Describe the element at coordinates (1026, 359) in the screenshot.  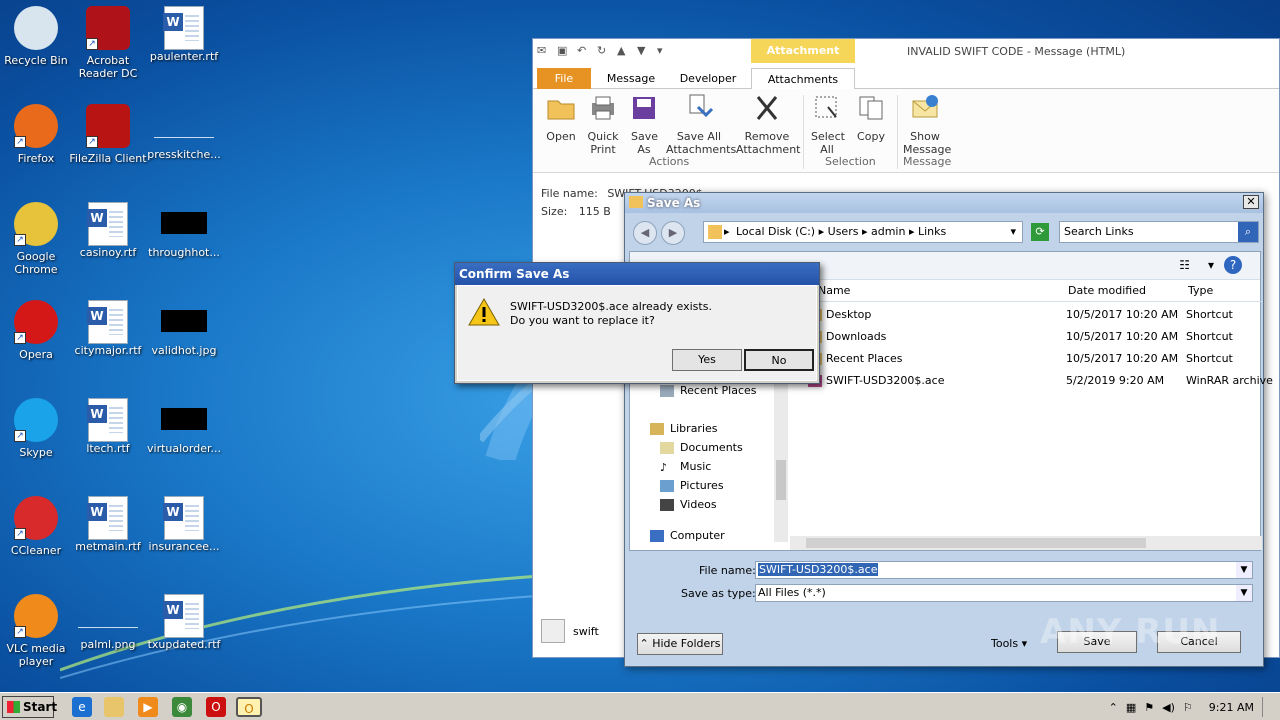
I see `file-row: Recent Places 10/5/2017 10:20 AM Shortcut` at that location.